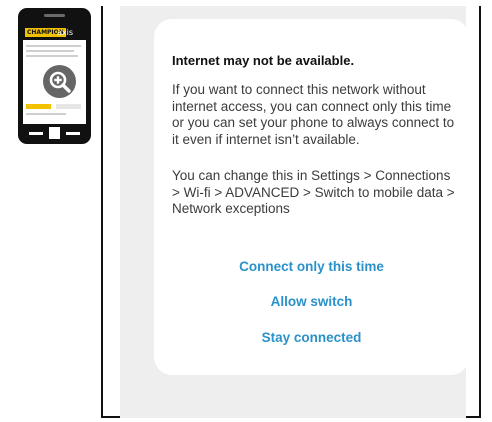  I want to click on phone-zoom-icon: CHAMPION axis, so click(54, 76).